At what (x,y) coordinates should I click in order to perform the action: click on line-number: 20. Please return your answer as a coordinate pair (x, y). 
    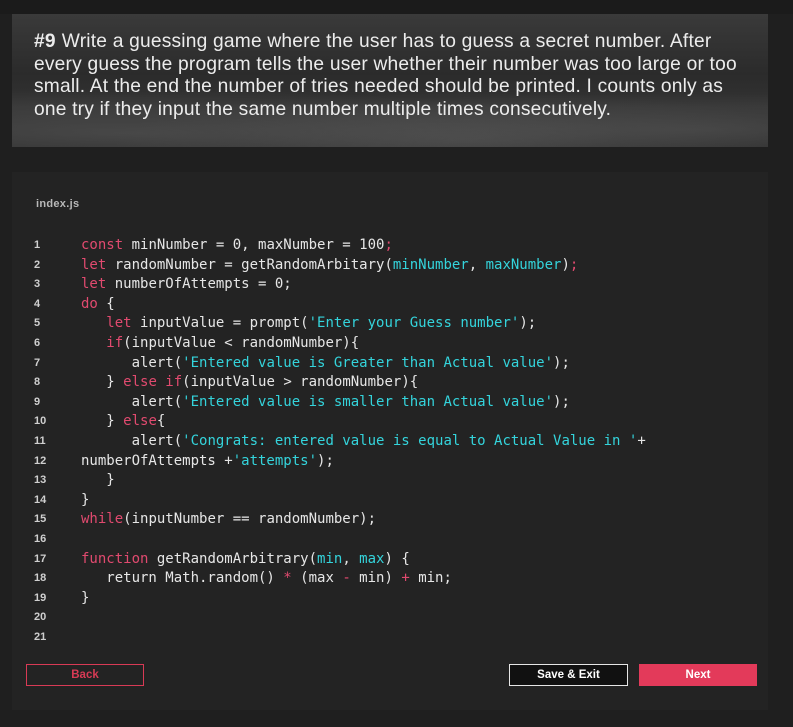
    Looking at the image, I should click on (40, 617).